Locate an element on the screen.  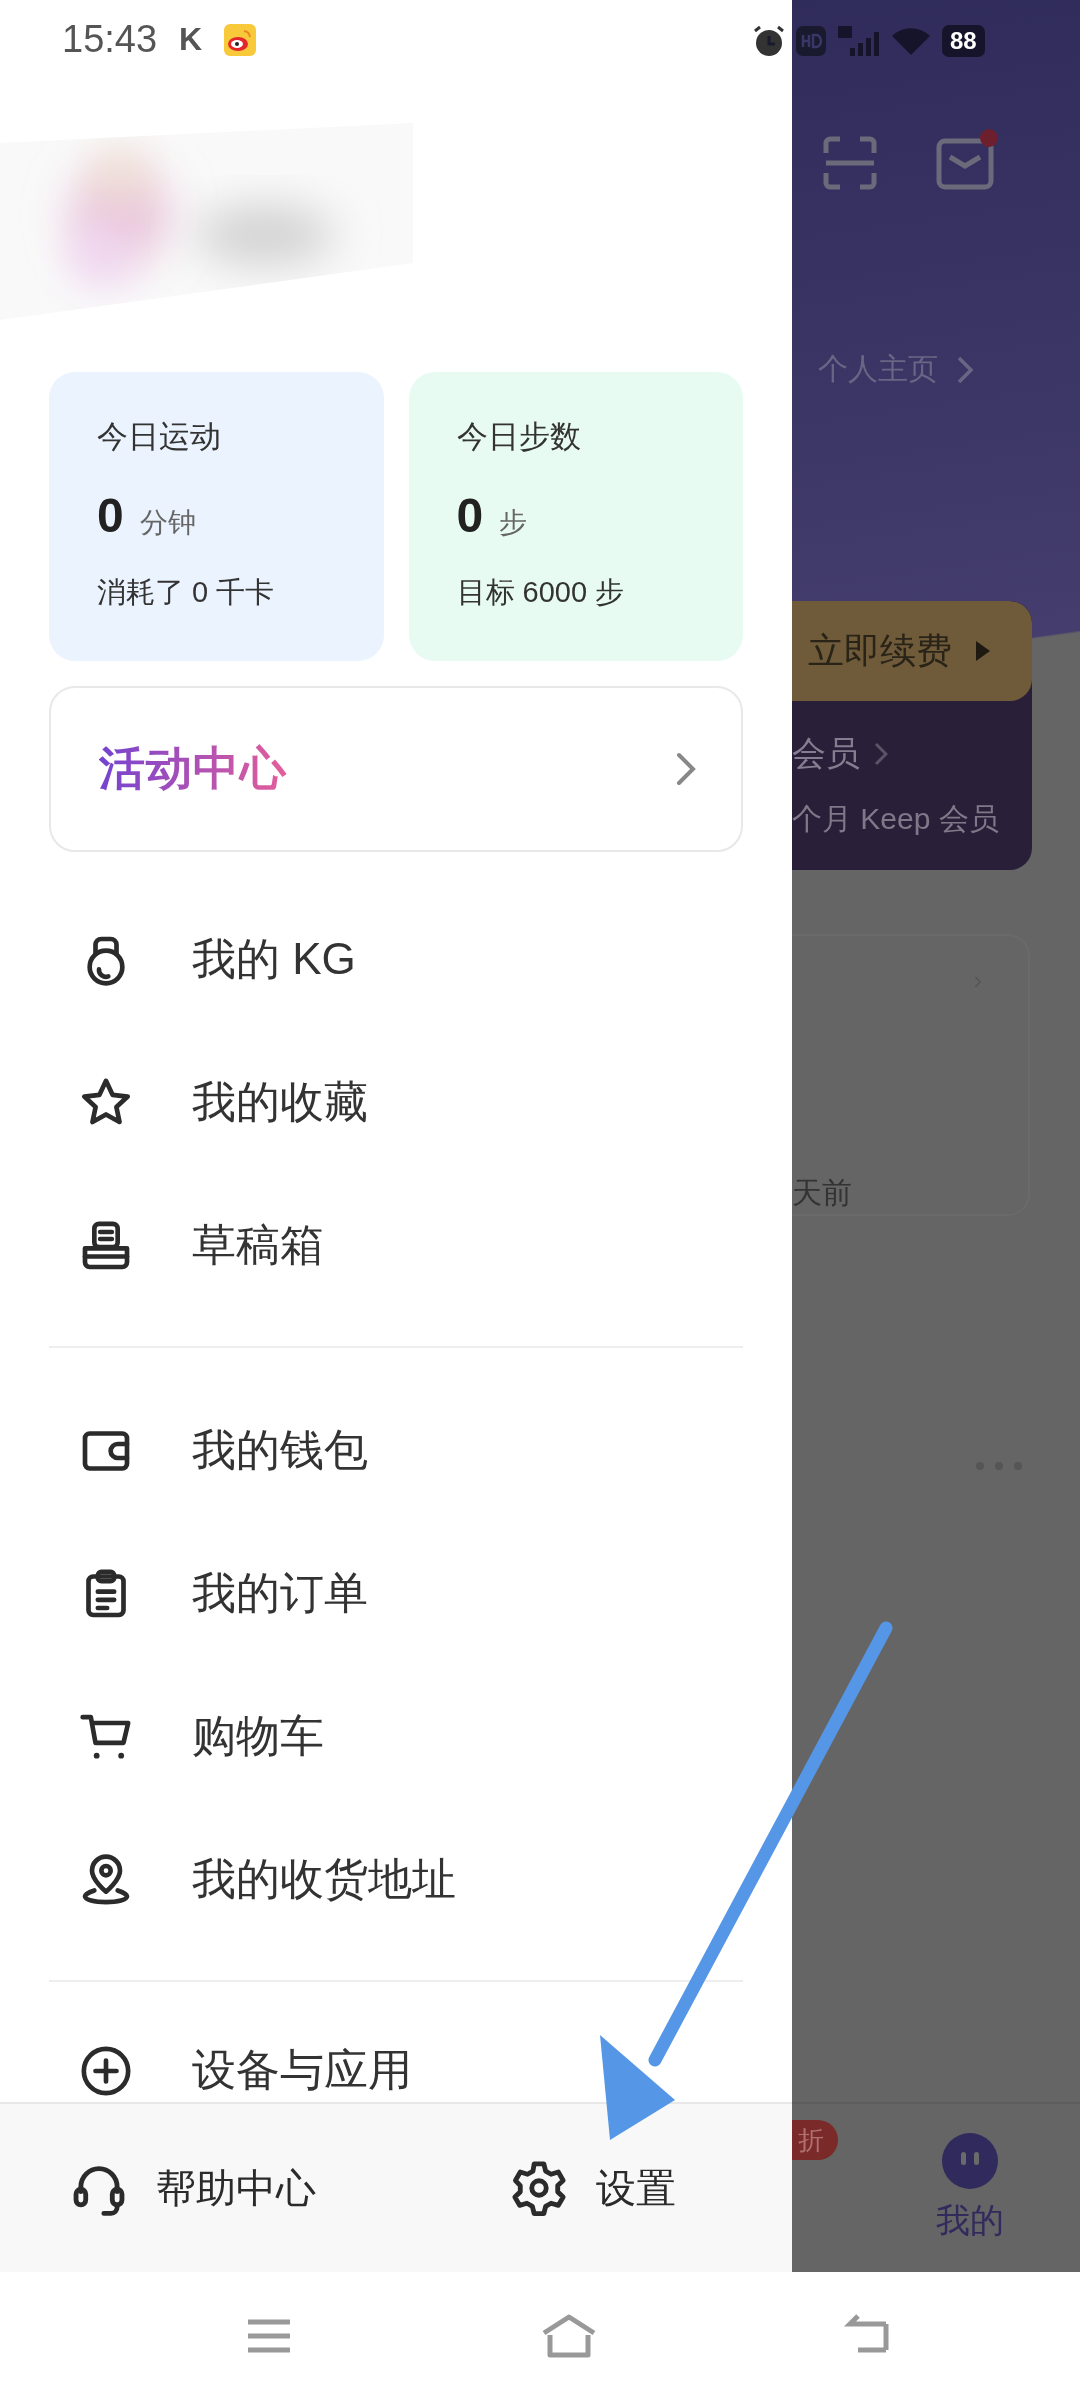
menu-item: 我的 KG is located at coordinates (396, 959).